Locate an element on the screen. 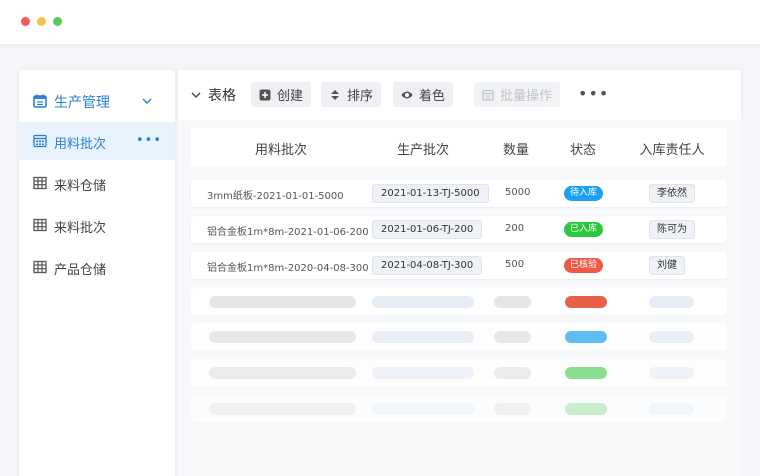 The image size is (760, 476). owner-tag: 陈可为 is located at coordinates (672, 229).